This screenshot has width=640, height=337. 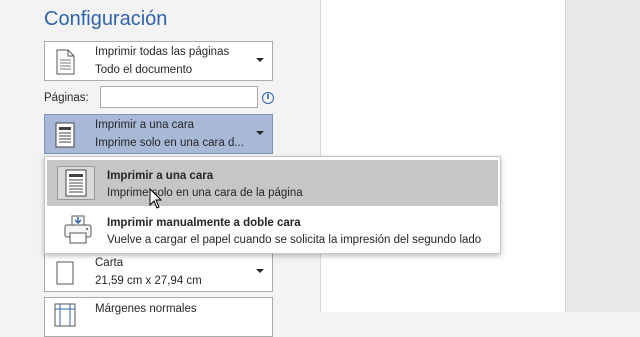 I want to click on section-title: Configuración, so click(x=106, y=19).